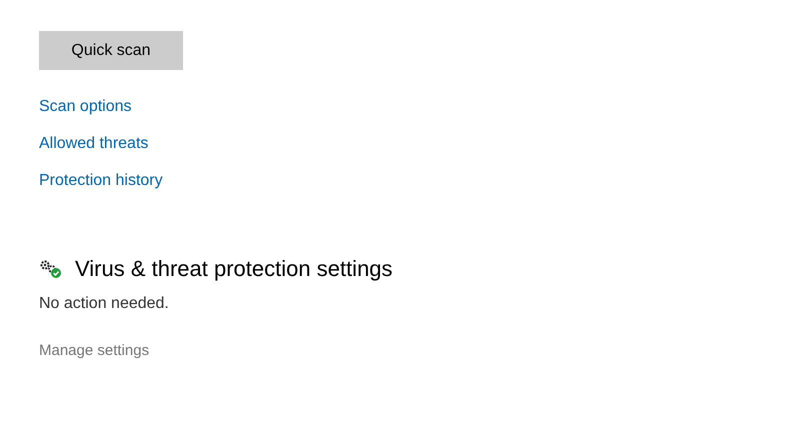  What do you see at coordinates (93, 144) in the screenshot?
I see `link: Allowed threats` at bounding box center [93, 144].